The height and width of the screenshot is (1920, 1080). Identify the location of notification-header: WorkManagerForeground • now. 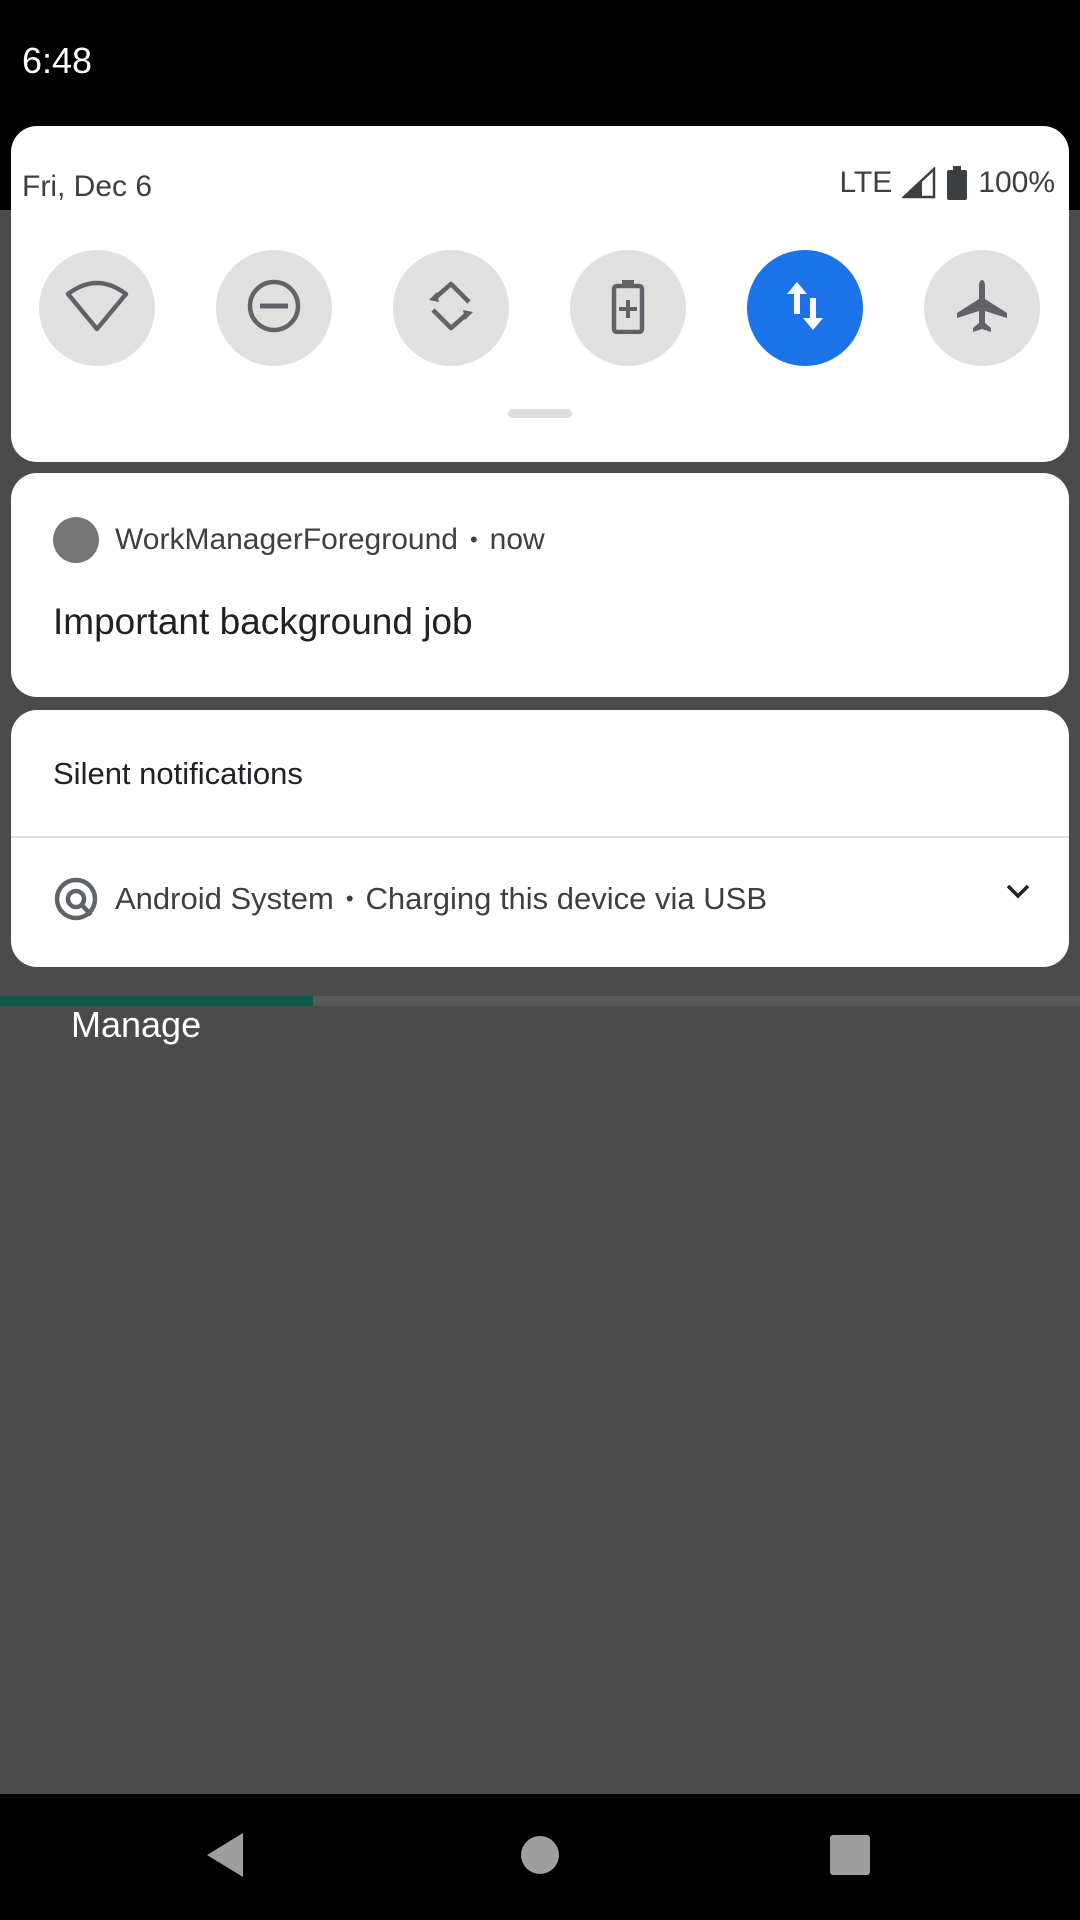
(299, 540).